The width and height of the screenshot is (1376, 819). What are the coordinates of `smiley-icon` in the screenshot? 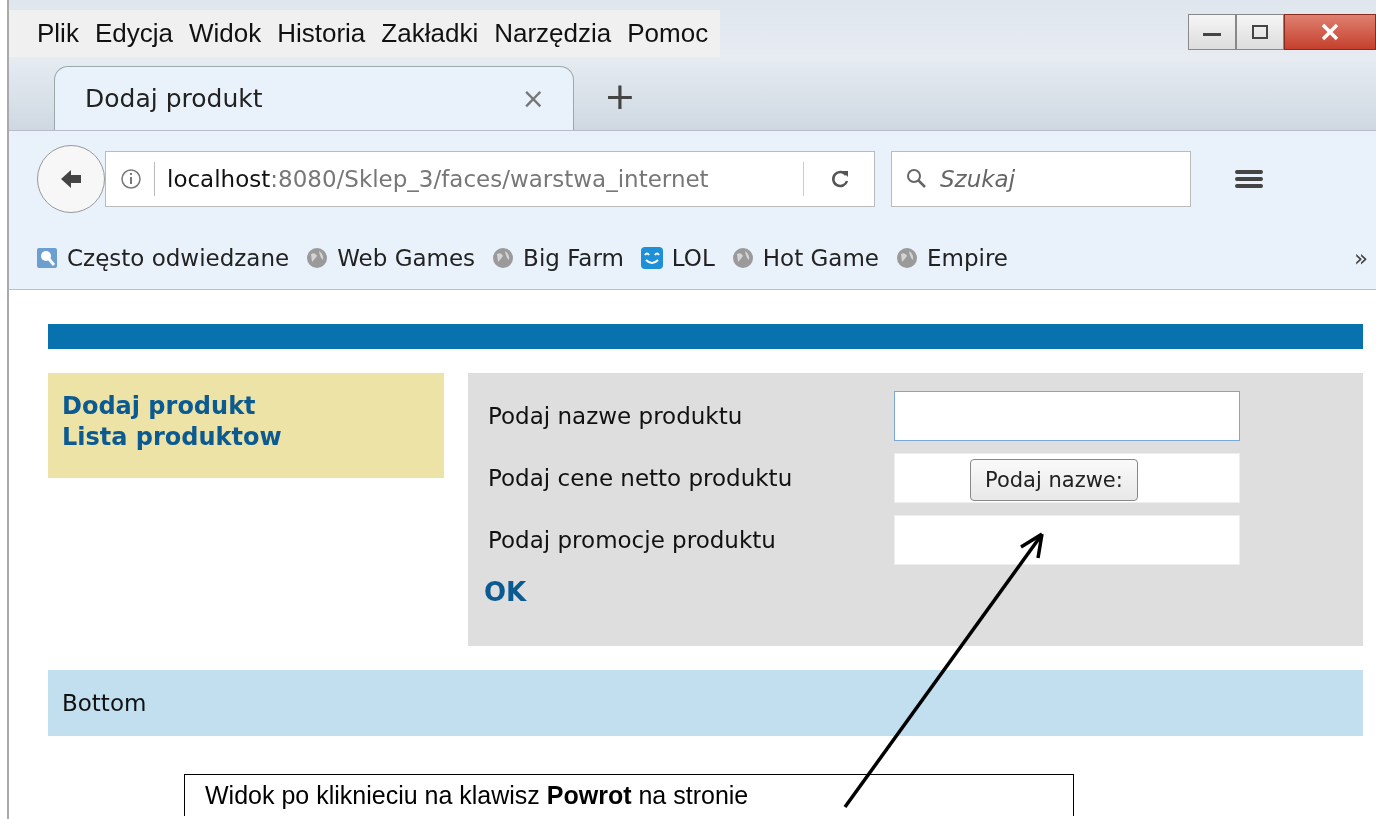 It's located at (651, 258).